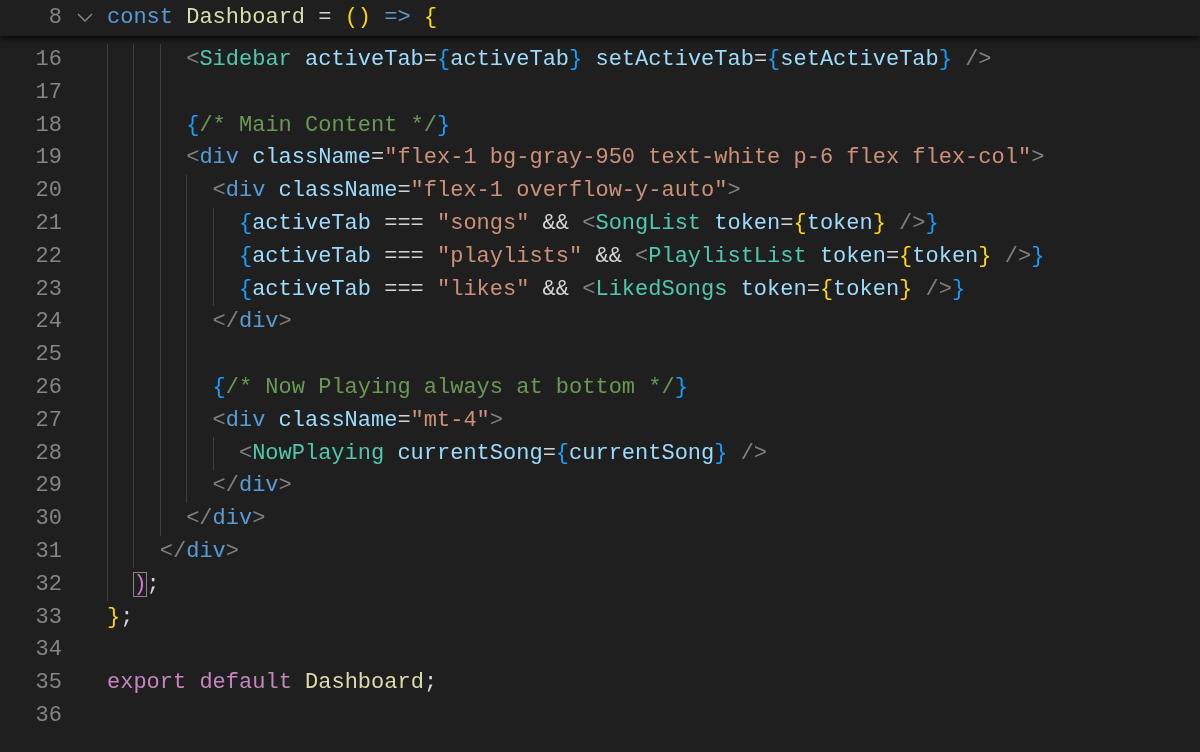 This screenshot has width=1200, height=752. What do you see at coordinates (602, 289) in the screenshot?
I see `code-line: {activeTab === "likes" && <LikedSongs token={token} />}` at bounding box center [602, 289].